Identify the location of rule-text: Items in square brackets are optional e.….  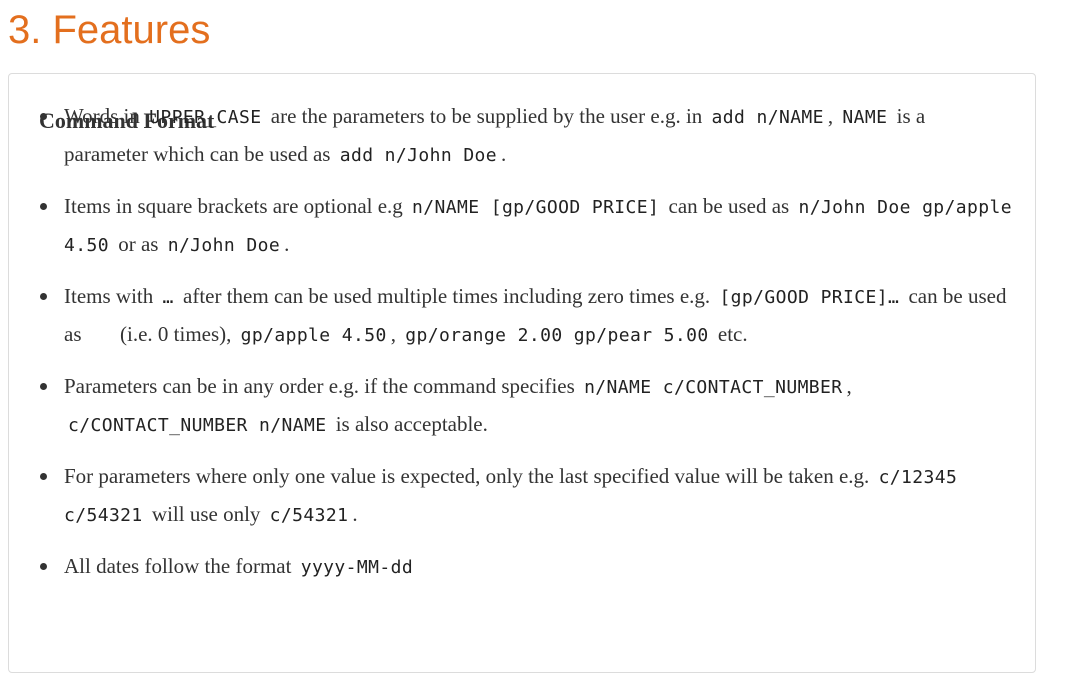
(233, 206).